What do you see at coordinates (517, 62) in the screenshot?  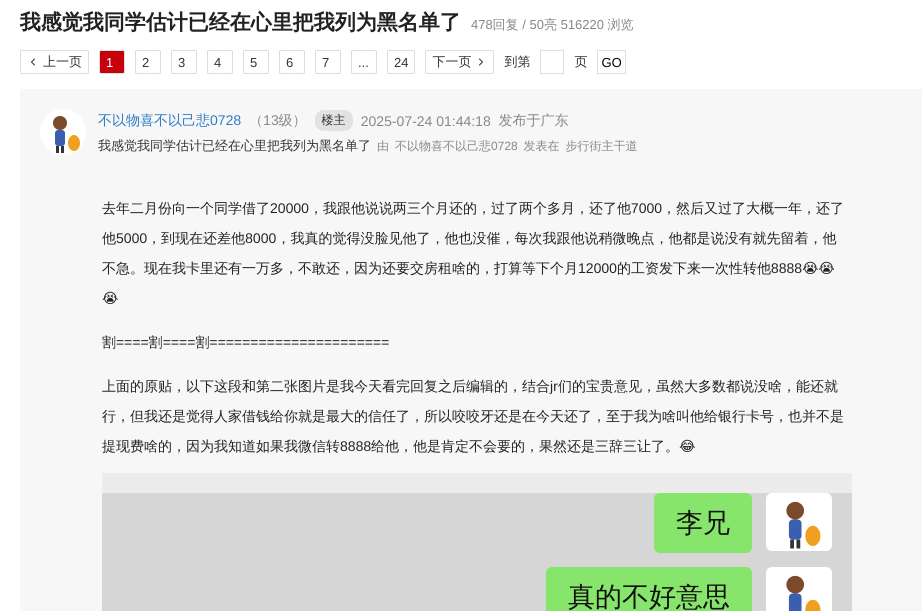 I see `goto-label: 到第` at bounding box center [517, 62].